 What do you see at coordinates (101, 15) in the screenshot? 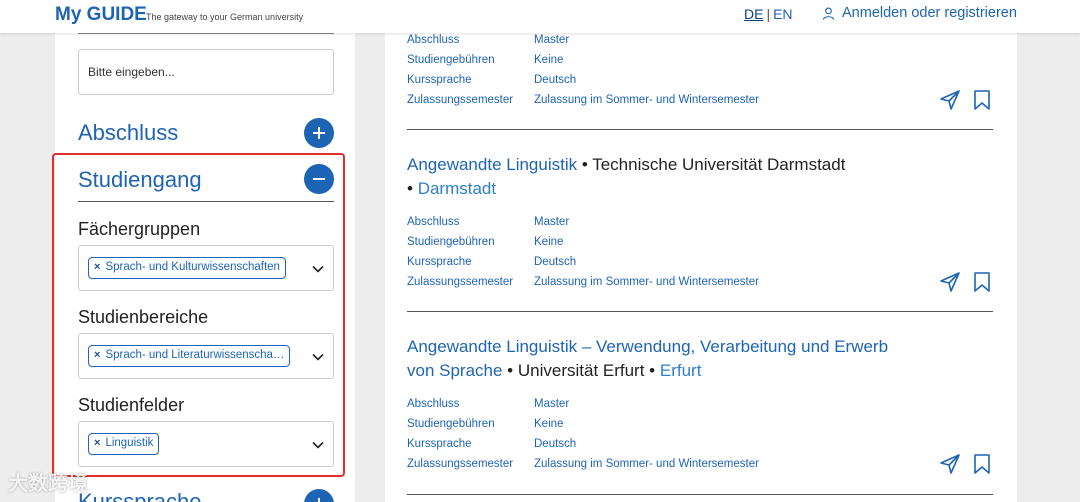
I see `site-logo: My GUIDE` at bounding box center [101, 15].